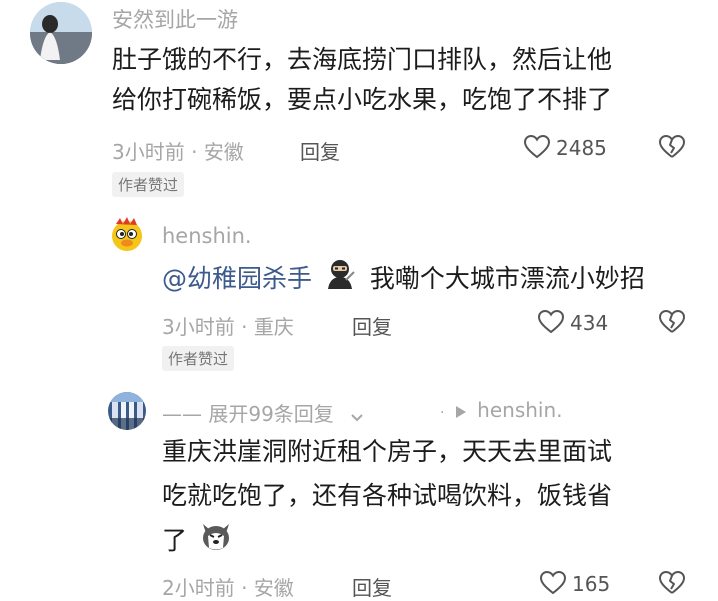 This screenshot has height=601, width=718. Describe the element at coordinates (198, 588) in the screenshot. I see `comment-time: 2小时前` at that location.